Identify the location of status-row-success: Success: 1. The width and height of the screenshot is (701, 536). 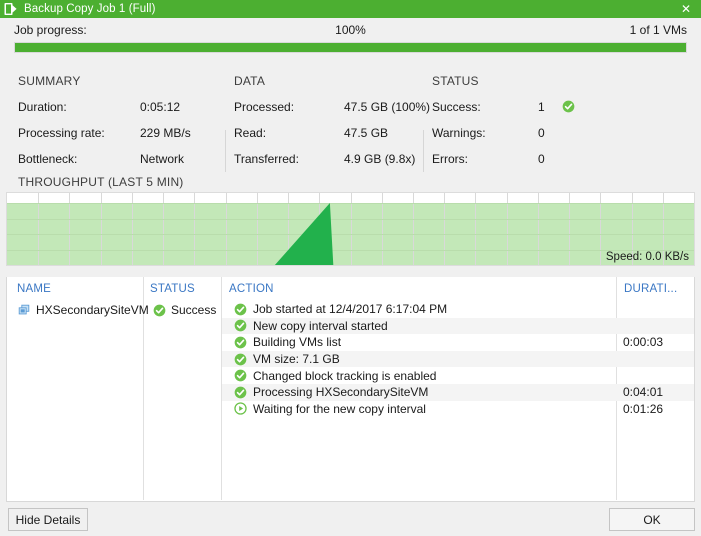
(532, 113).